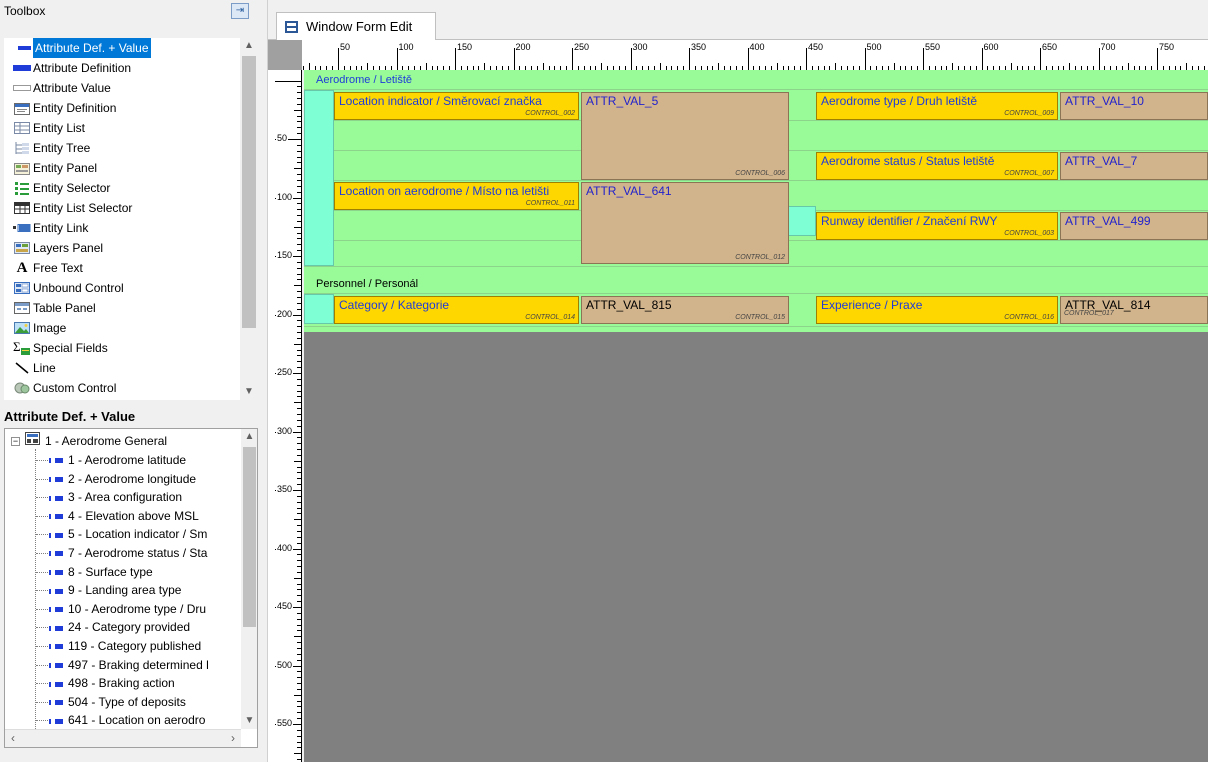 This screenshot has width=1208, height=762. I want to click on tree-root-item: 1 - Aerodrome General, so click(96, 441).